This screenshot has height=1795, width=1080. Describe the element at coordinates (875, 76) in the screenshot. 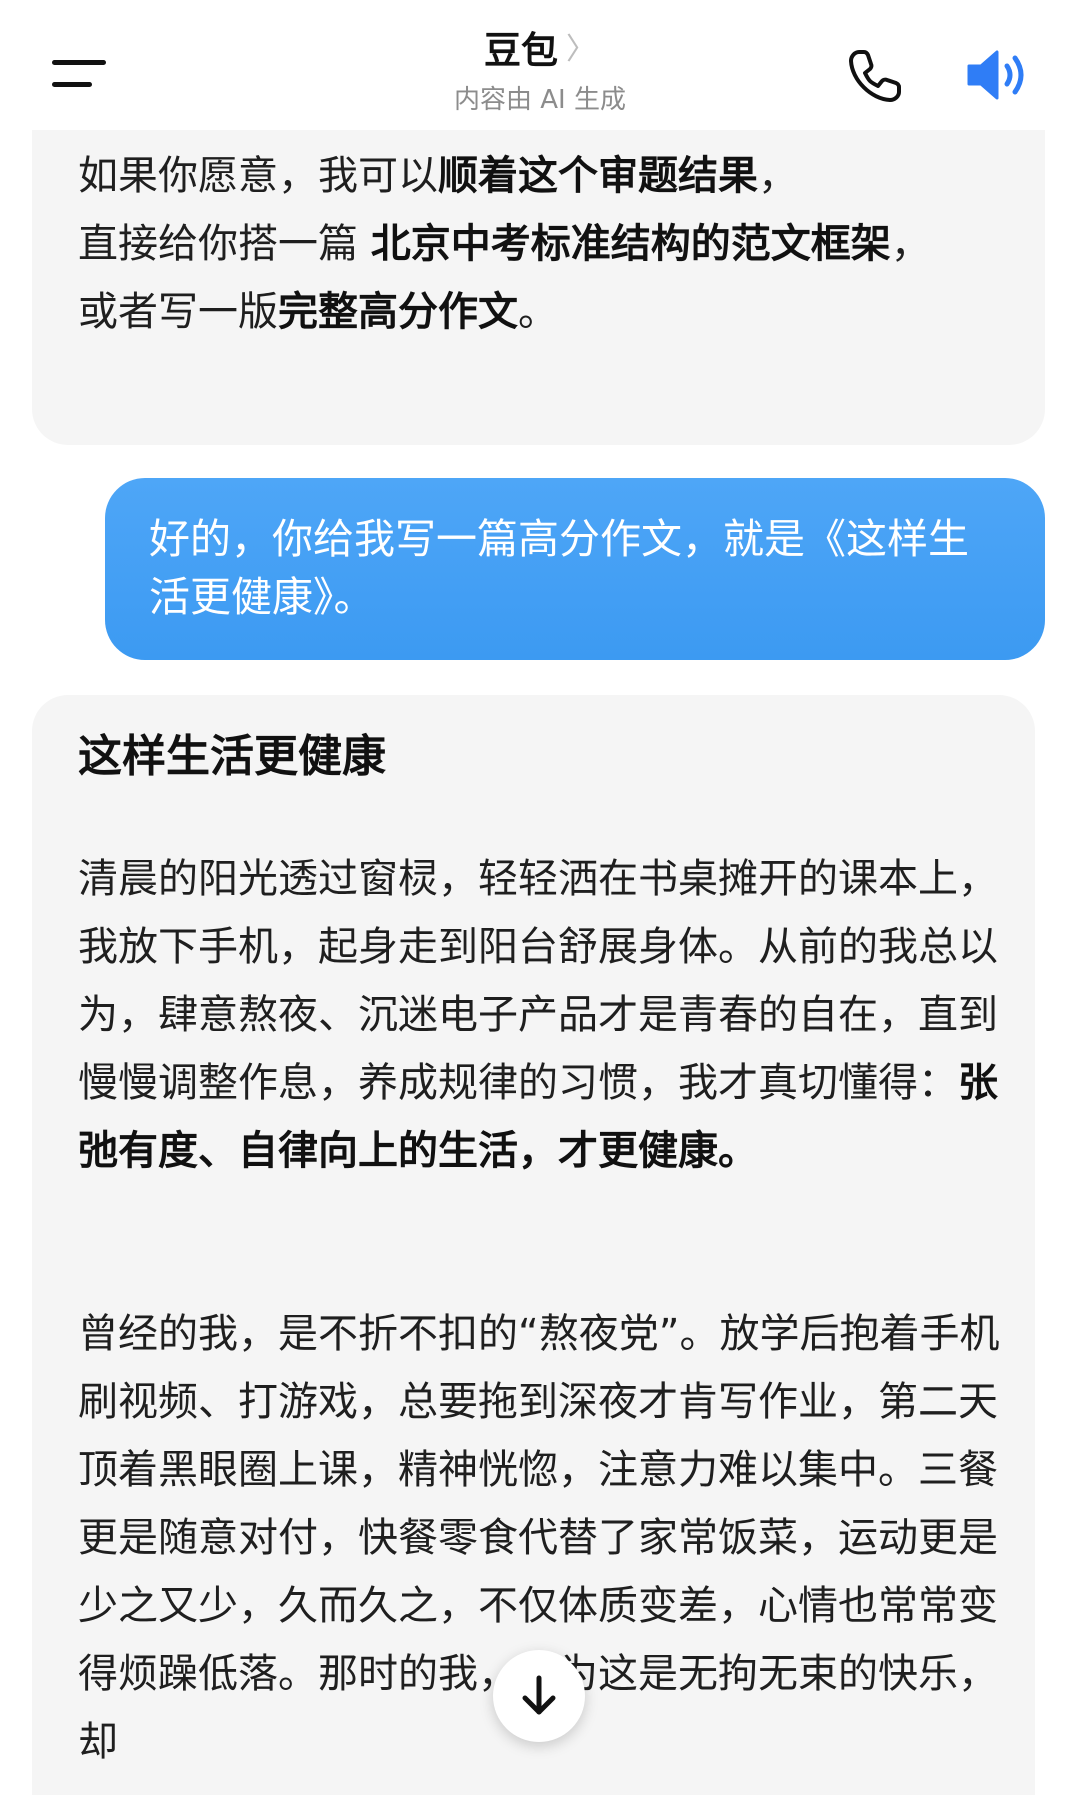

I see `phone-icon` at that location.